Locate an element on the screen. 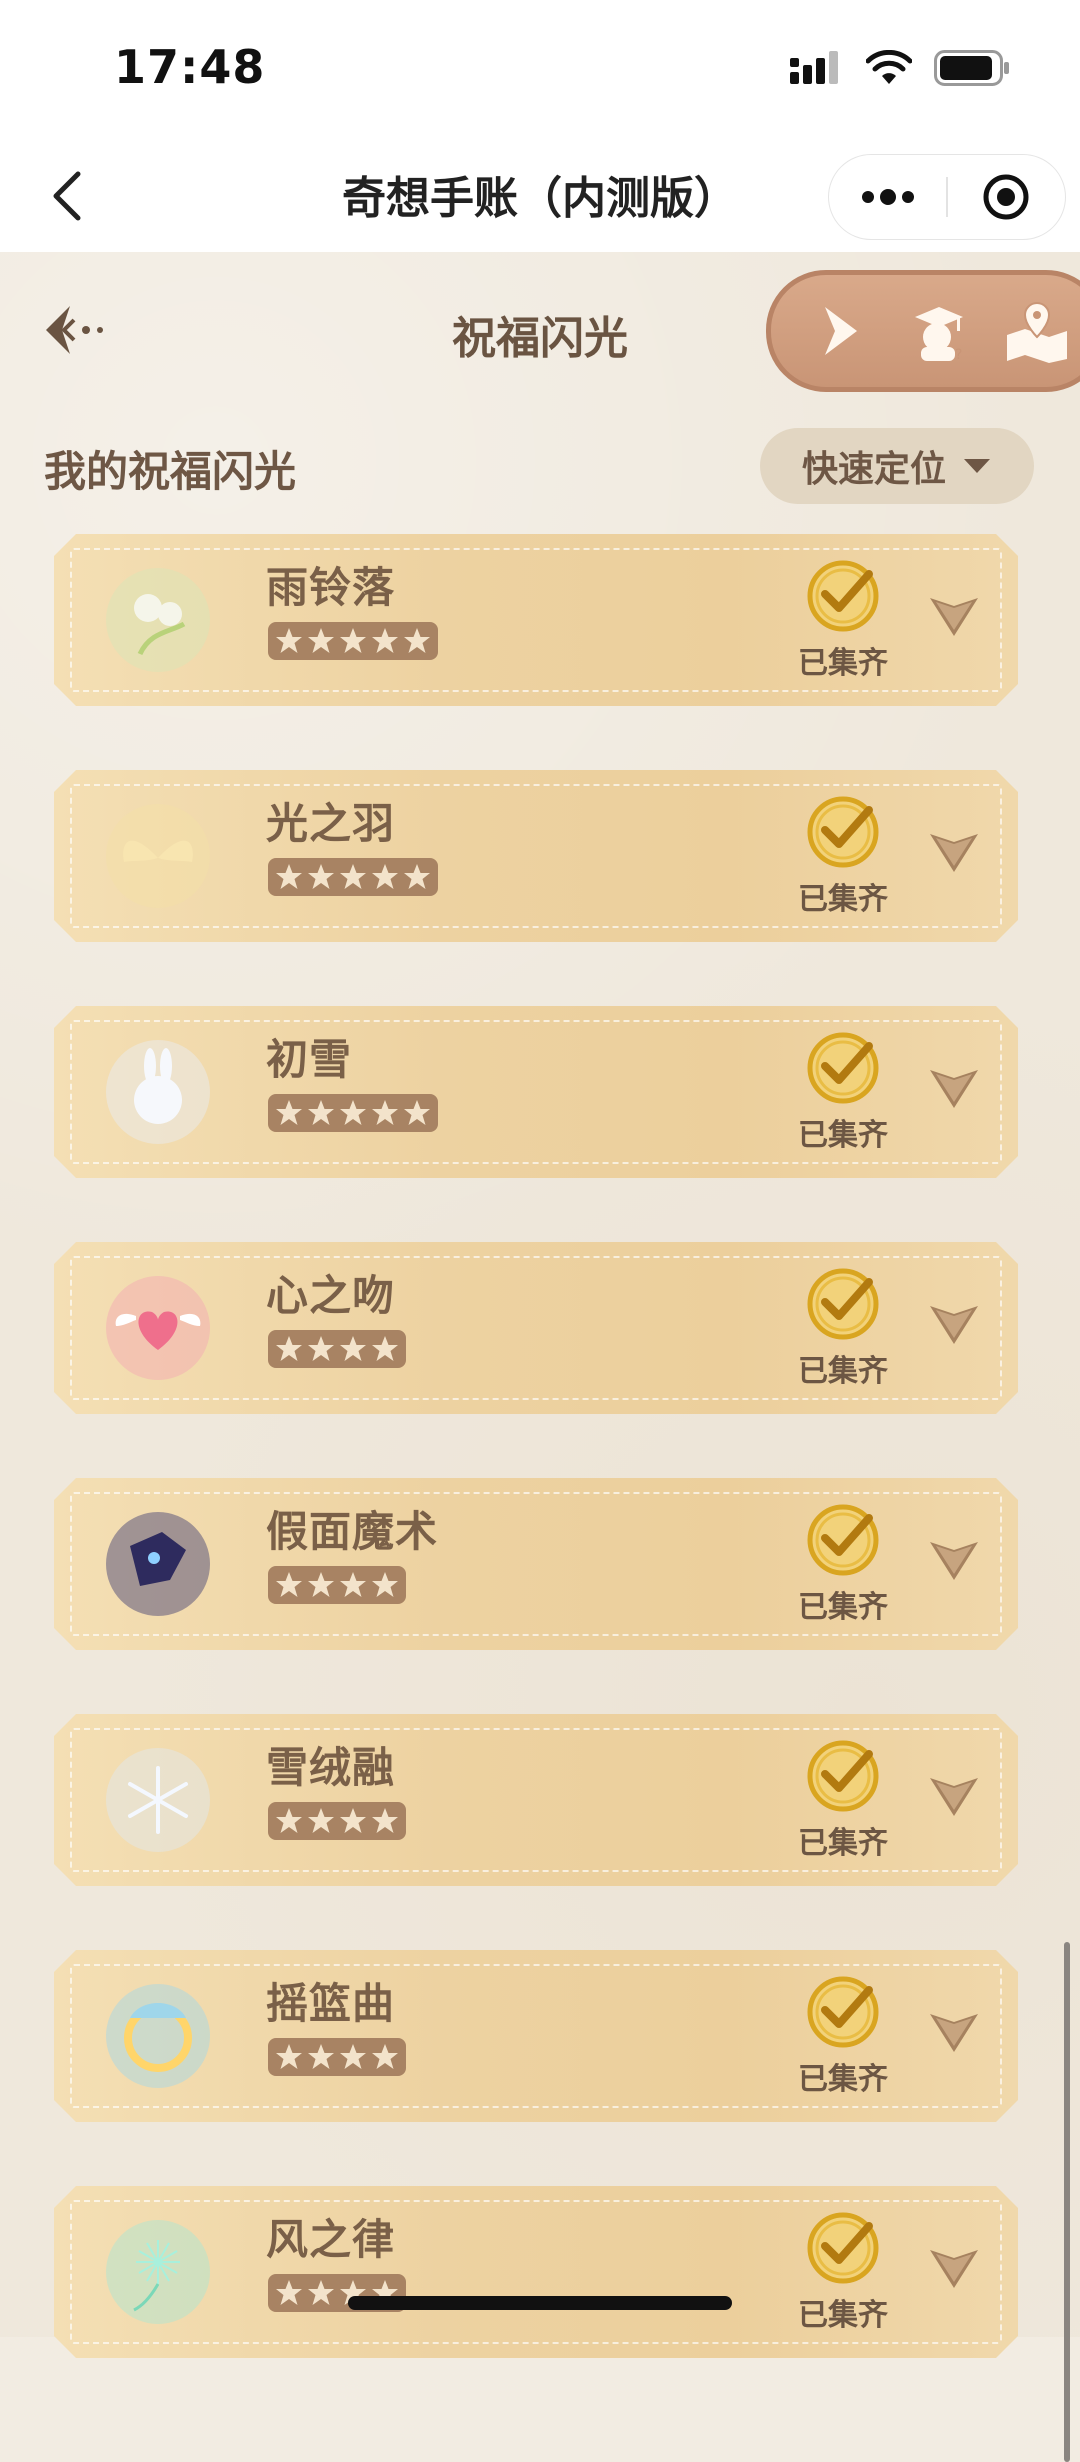 The image size is (1080, 2462). blessing-card: 风之律 已集齐 is located at coordinates (536, 2272).